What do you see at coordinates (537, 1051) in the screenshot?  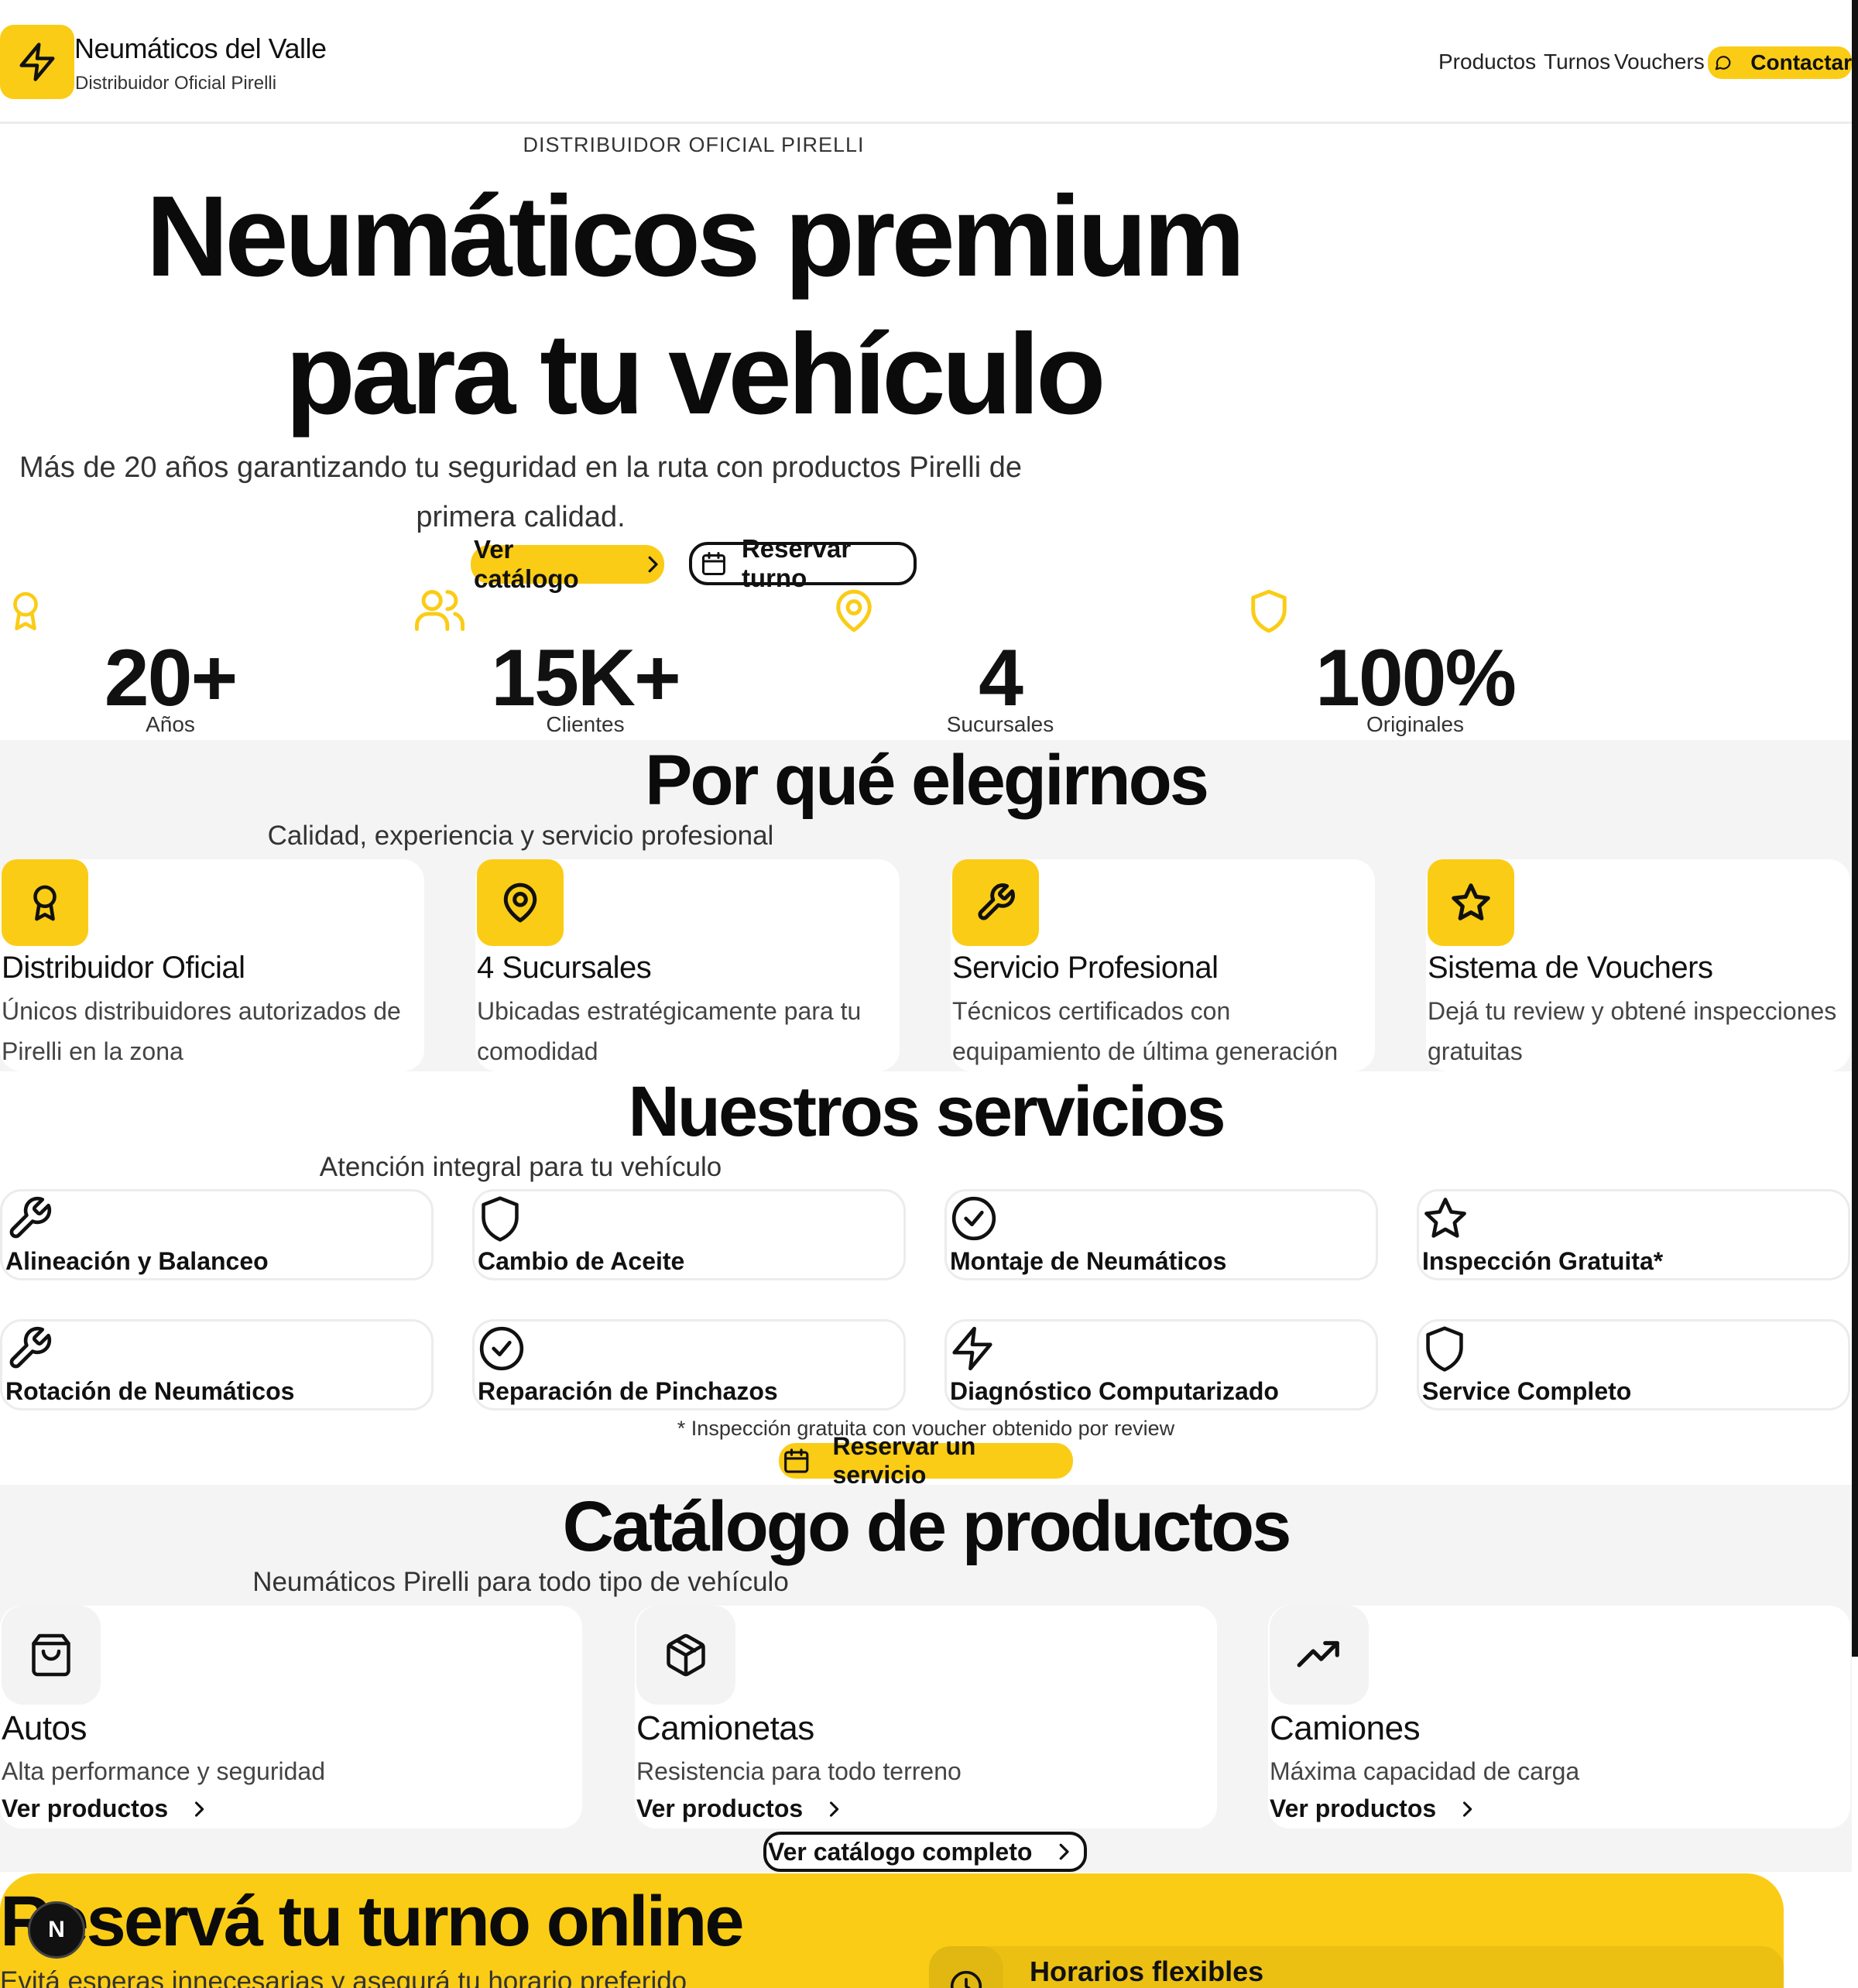 I see `why-card-desc: comodidad` at bounding box center [537, 1051].